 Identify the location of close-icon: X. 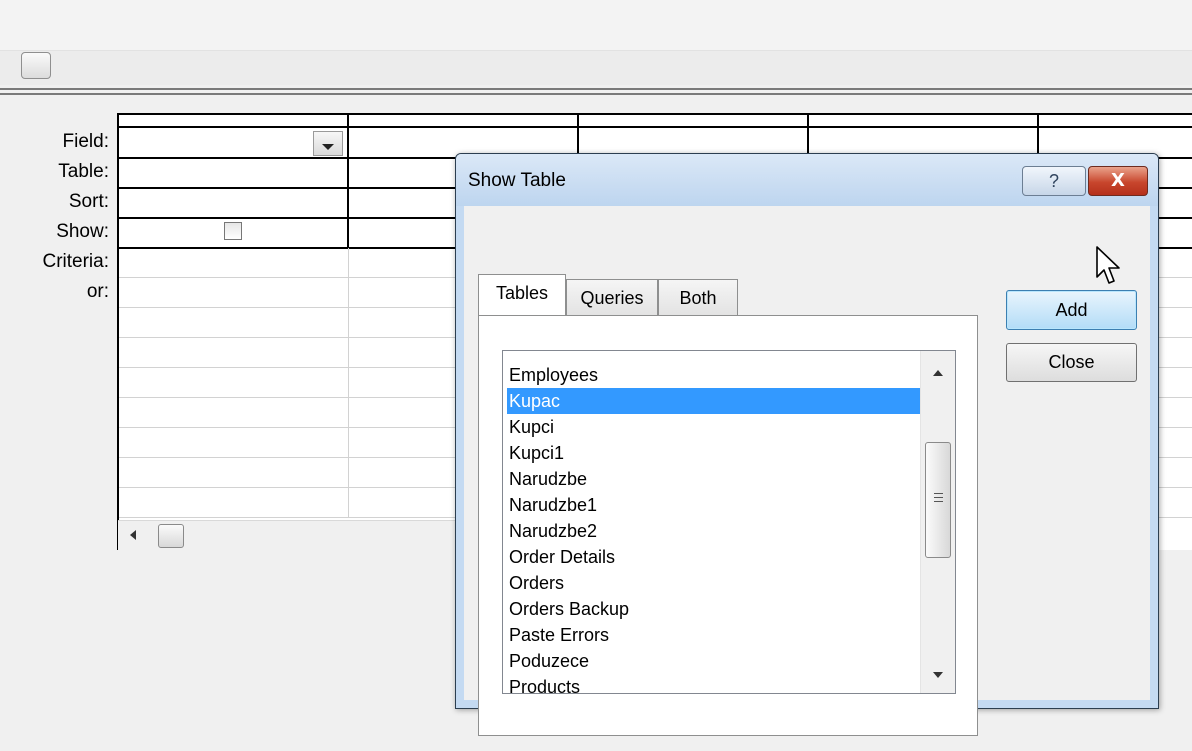
(1118, 180).